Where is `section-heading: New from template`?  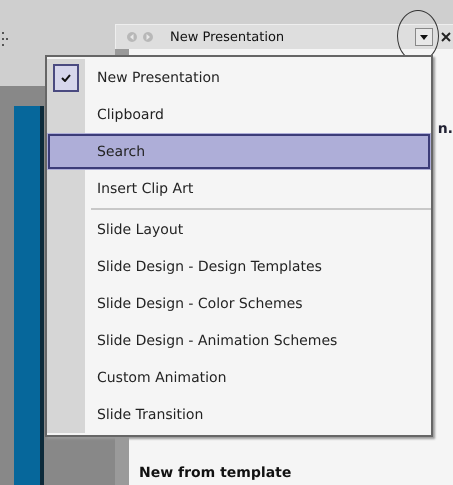 section-heading: New from template is located at coordinates (215, 473).